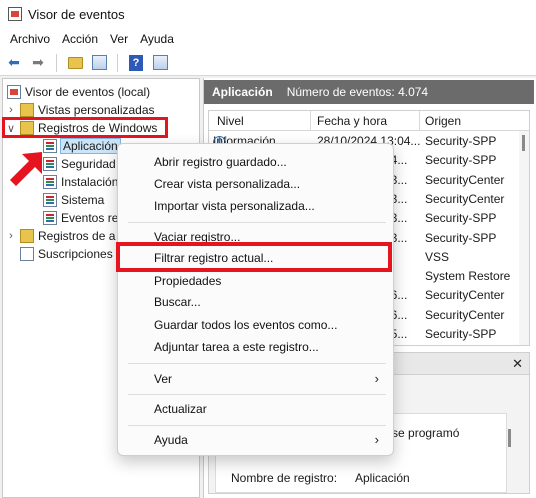 The image size is (536, 498). What do you see at coordinates (66, 254) in the screenshot?
I see `tree-item-subscriptions: Suscripciones` at bounding box center [66, 254].